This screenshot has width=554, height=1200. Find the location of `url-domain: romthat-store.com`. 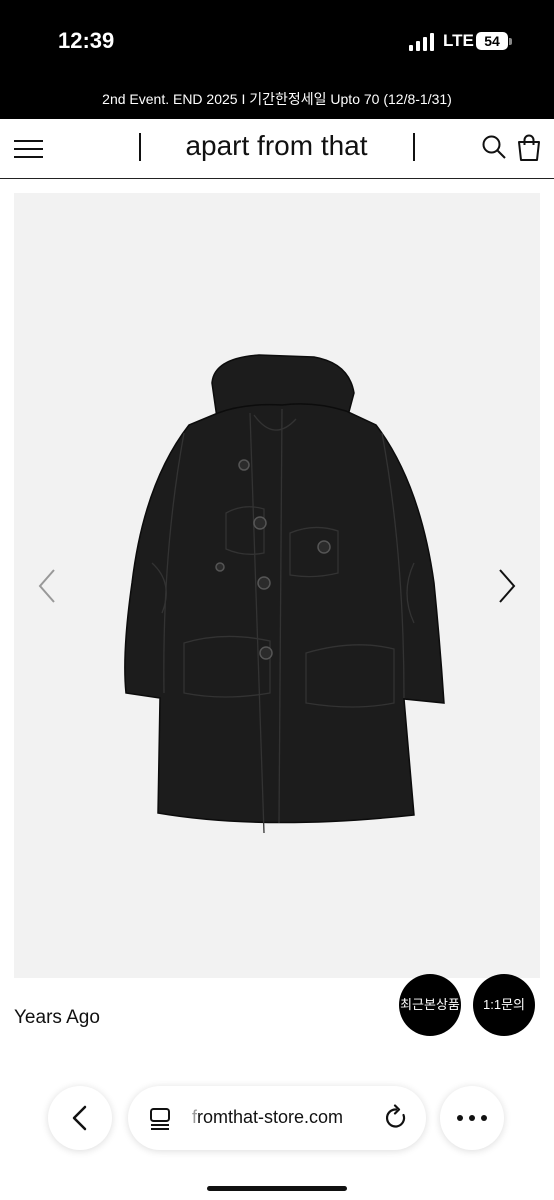

url-domain: romthat-store.com is located at coordinates (270, 1117).